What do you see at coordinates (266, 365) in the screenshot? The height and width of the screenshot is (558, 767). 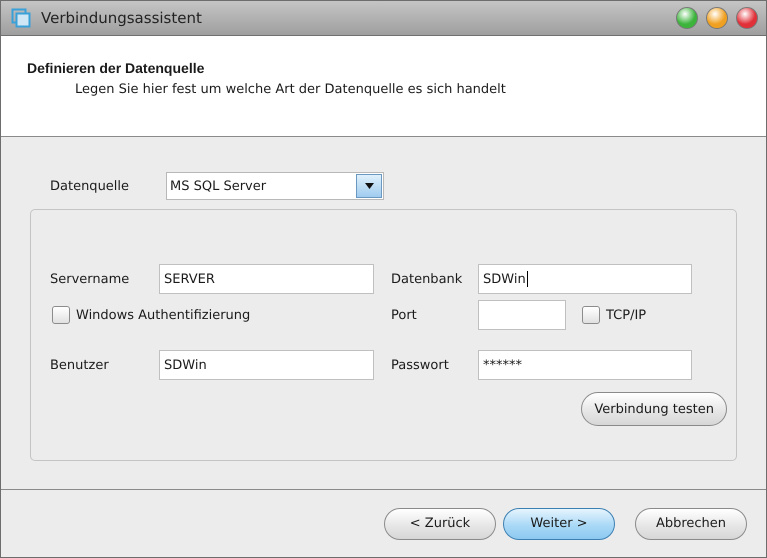 I see `user-field: SDWin` at bounding box center [266, 365].